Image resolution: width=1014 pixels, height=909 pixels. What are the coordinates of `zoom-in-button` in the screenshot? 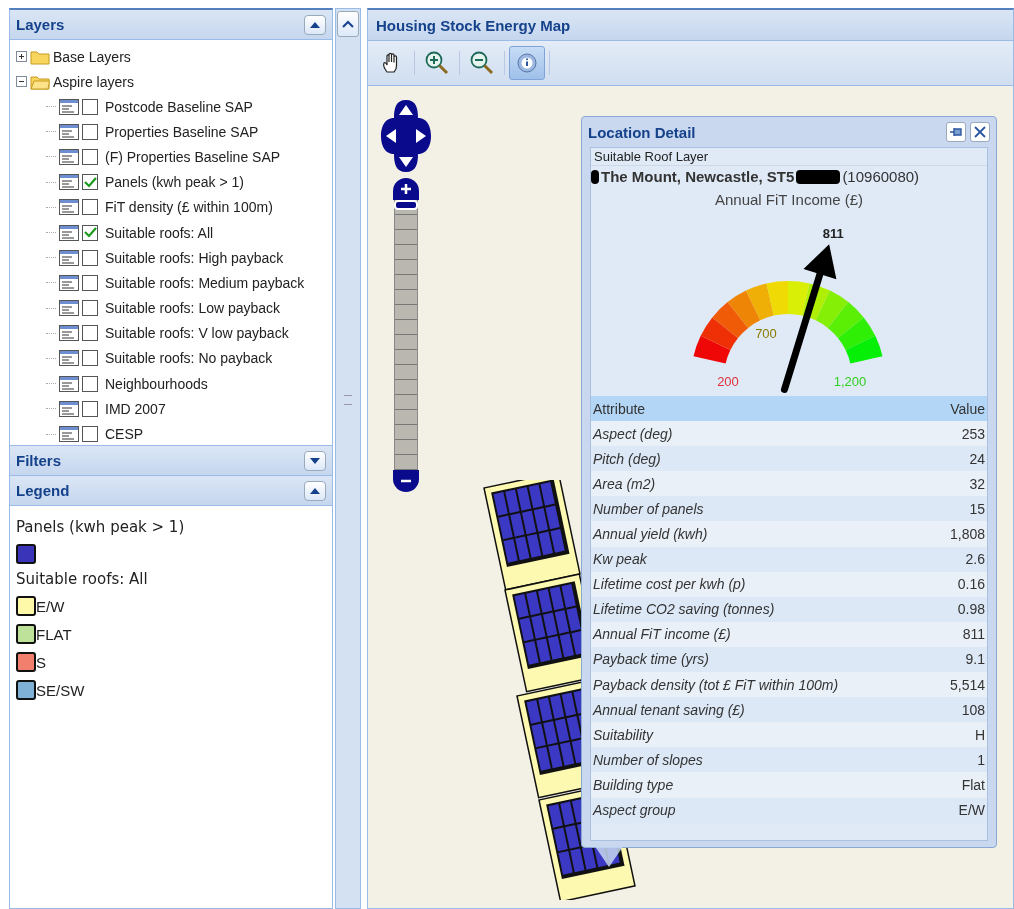 It's located at (406, 189).